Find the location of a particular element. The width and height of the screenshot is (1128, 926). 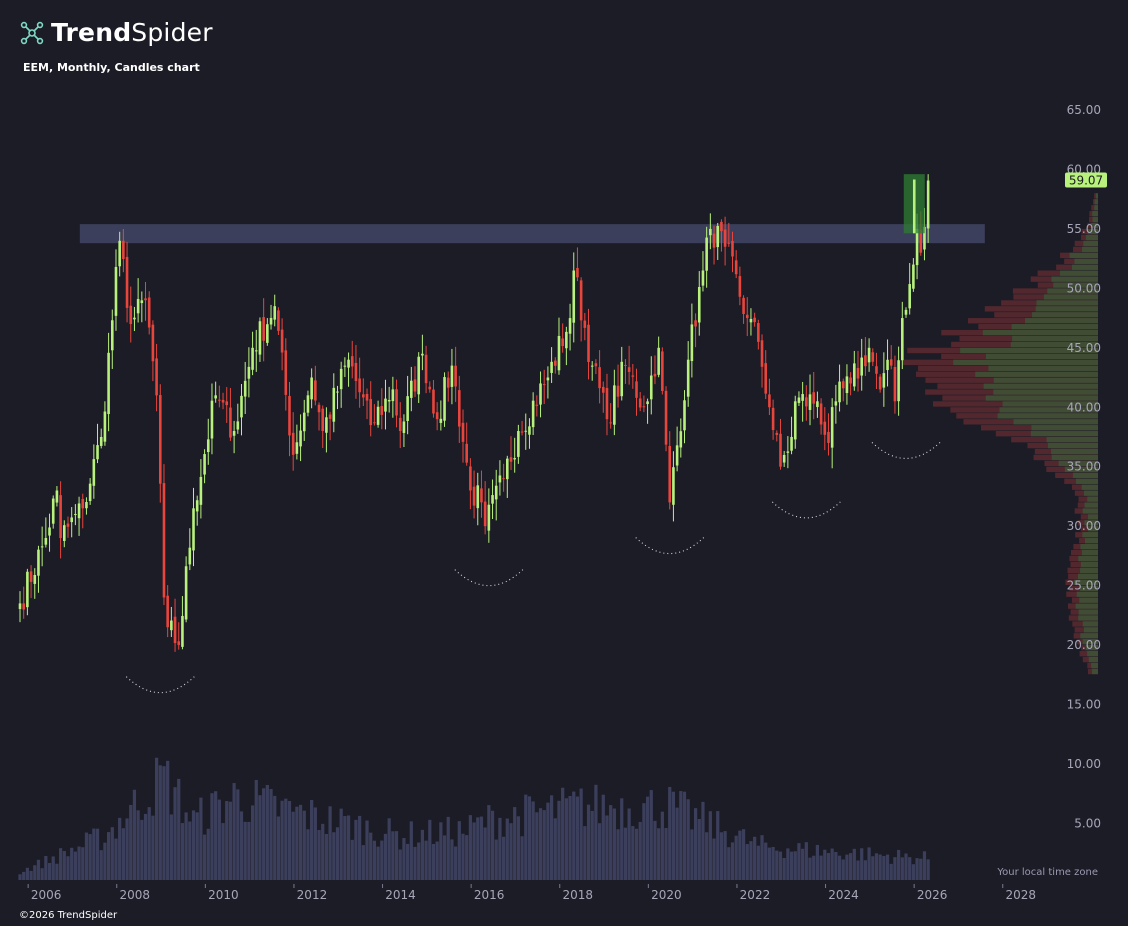

y-tick-label: 25.00 is located at coordinates (1084, 586).